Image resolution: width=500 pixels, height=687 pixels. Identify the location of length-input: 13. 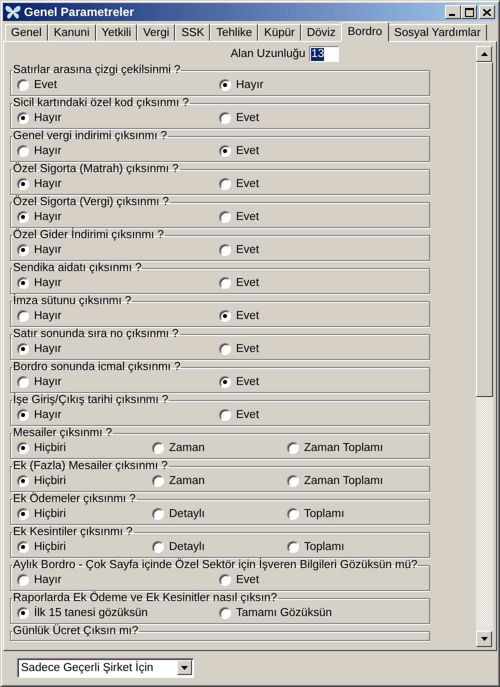
(324, 54).